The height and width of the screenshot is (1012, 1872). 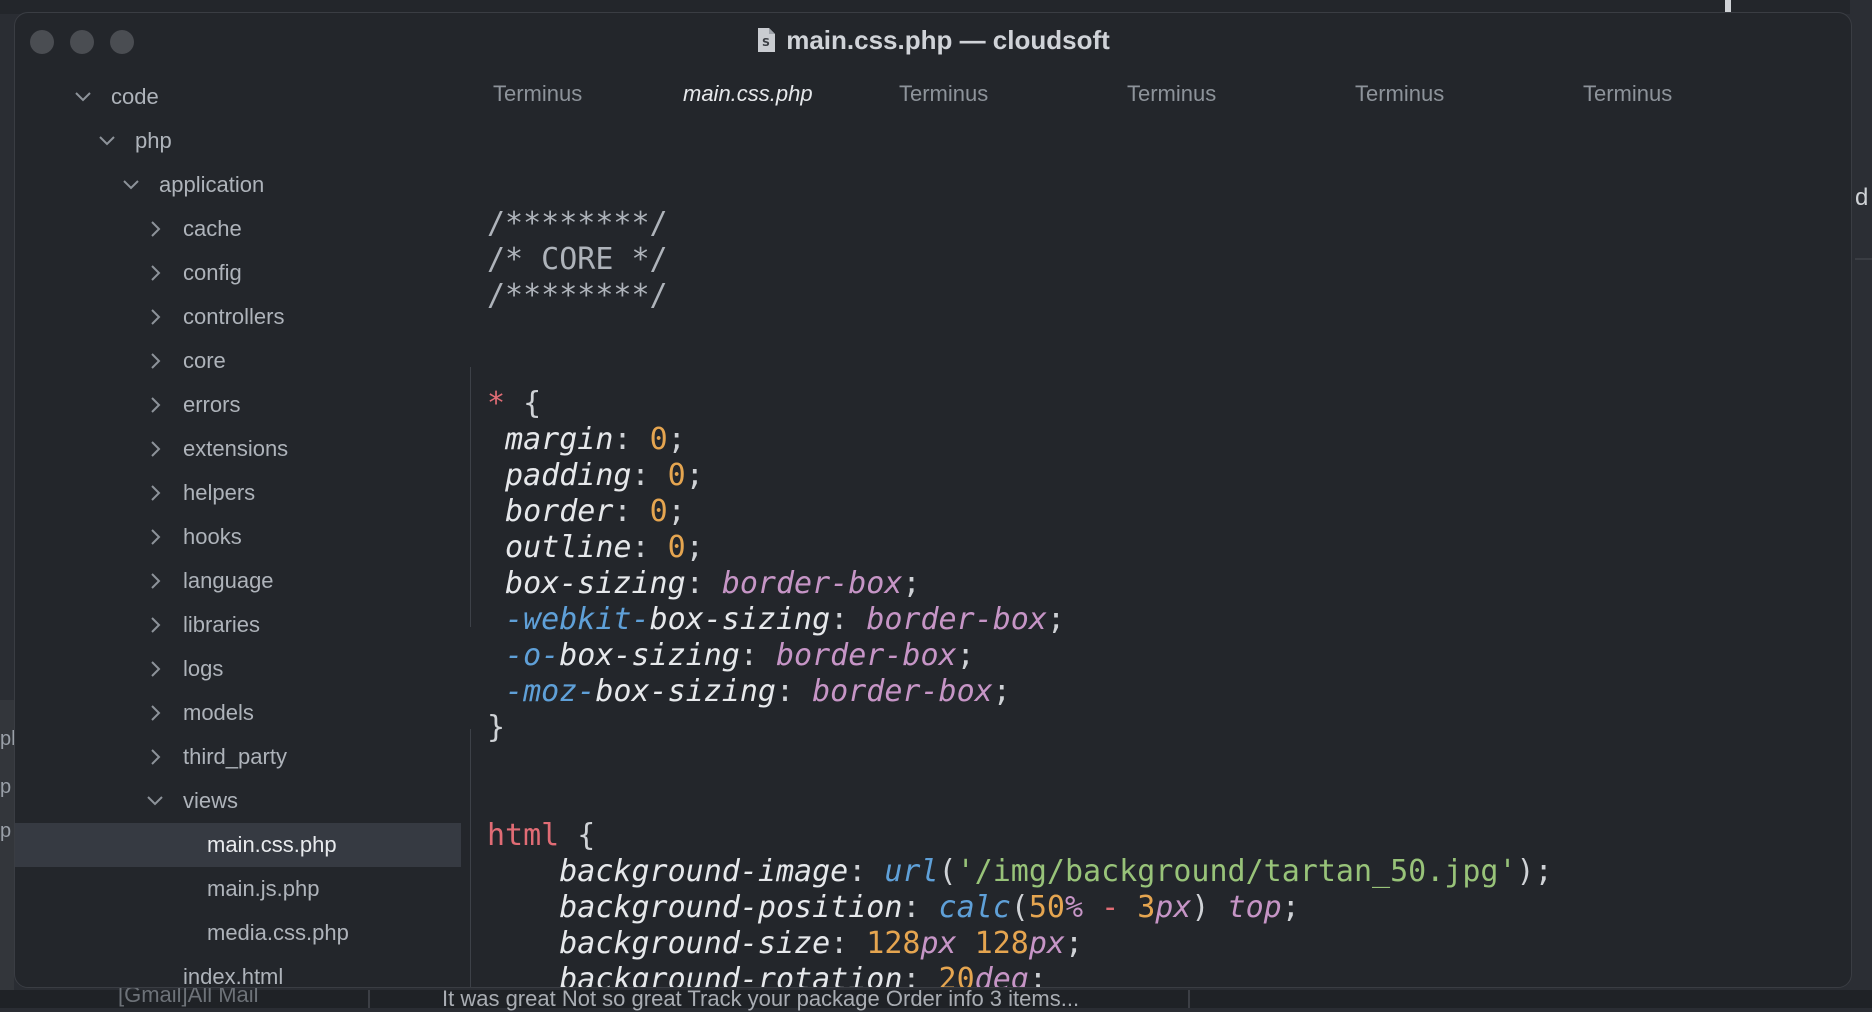 I want to click on tree-item-label: language, so click(x=228, y=580).